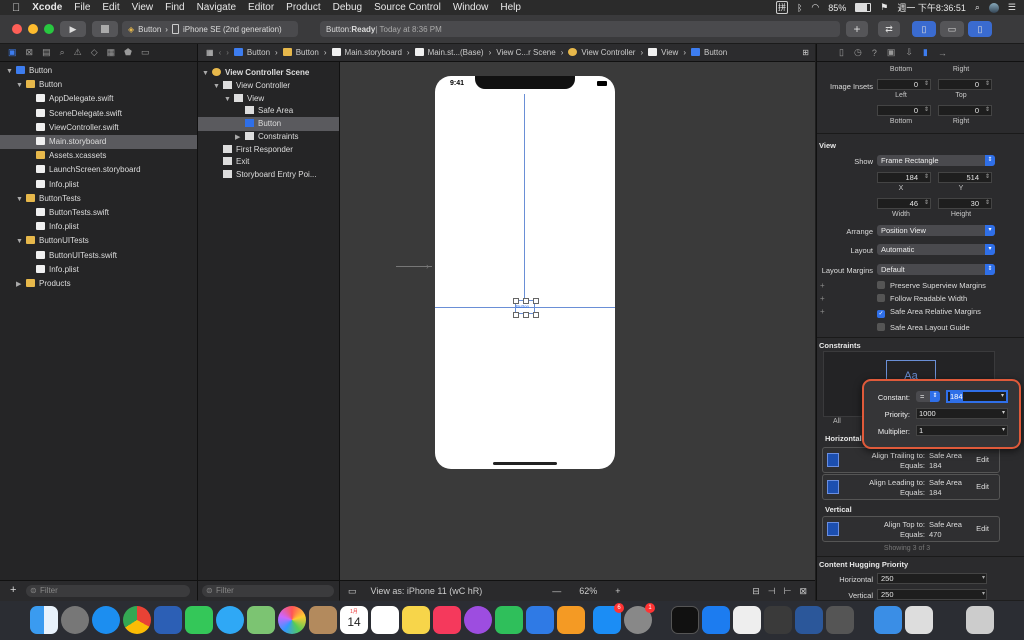  Describe the element at coordinates (227, 52) in the screenshot. I see `forward-icon: ›` at that location.